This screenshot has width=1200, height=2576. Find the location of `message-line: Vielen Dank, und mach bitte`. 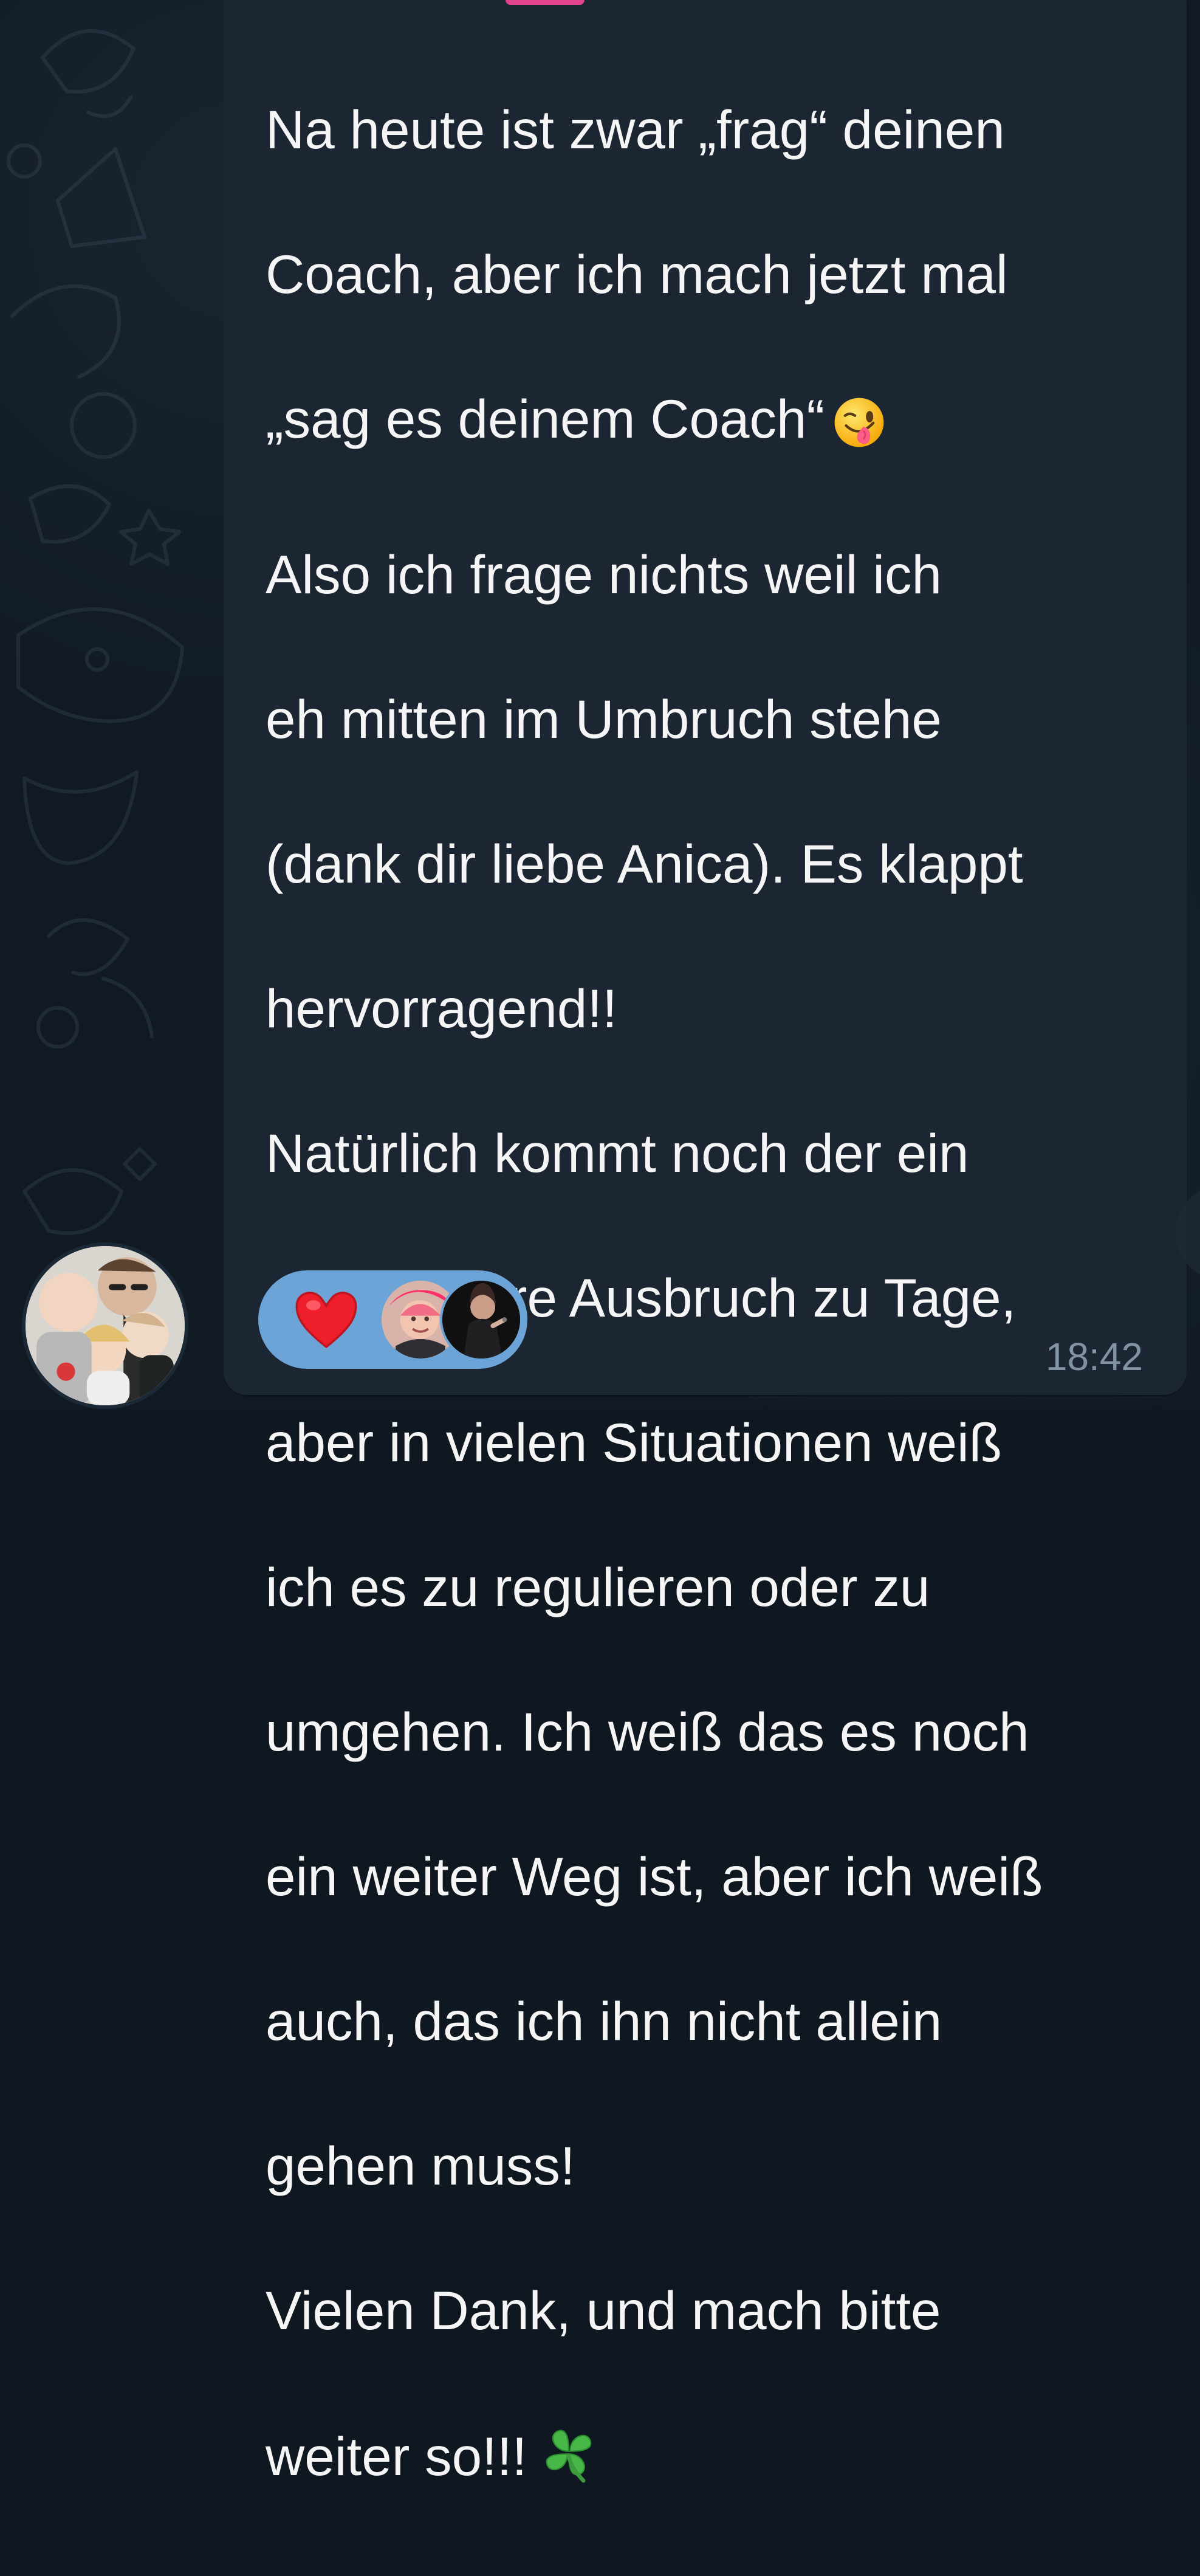

message-line: Vielen Dank, und mach bitte is located at coordinates (603, 2310).